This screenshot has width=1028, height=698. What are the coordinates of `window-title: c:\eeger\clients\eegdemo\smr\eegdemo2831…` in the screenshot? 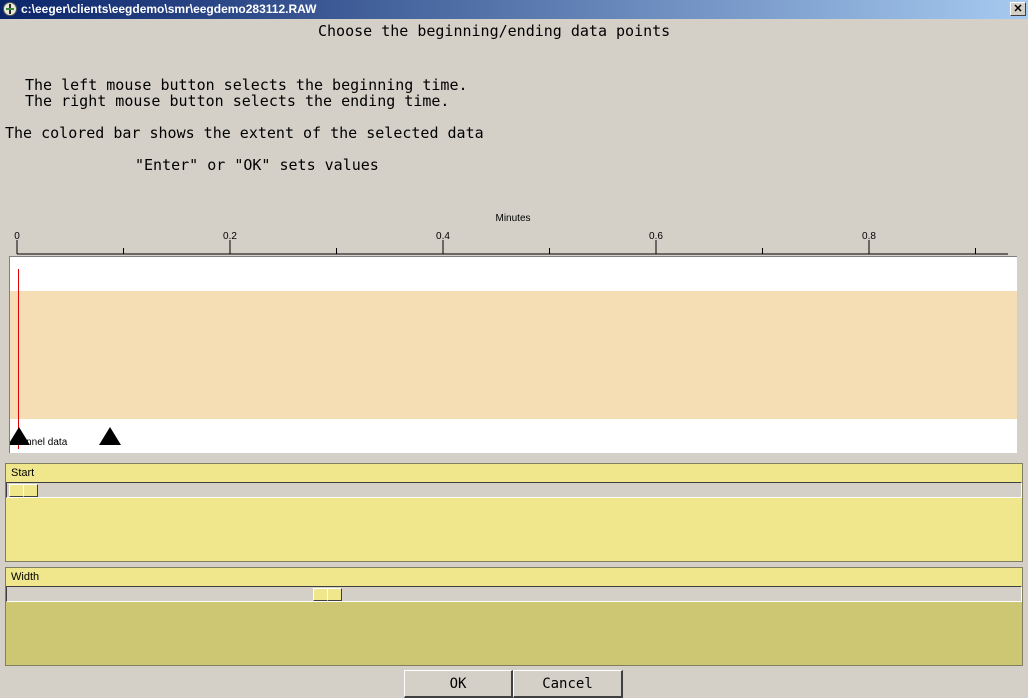 It's located at (169, 9).